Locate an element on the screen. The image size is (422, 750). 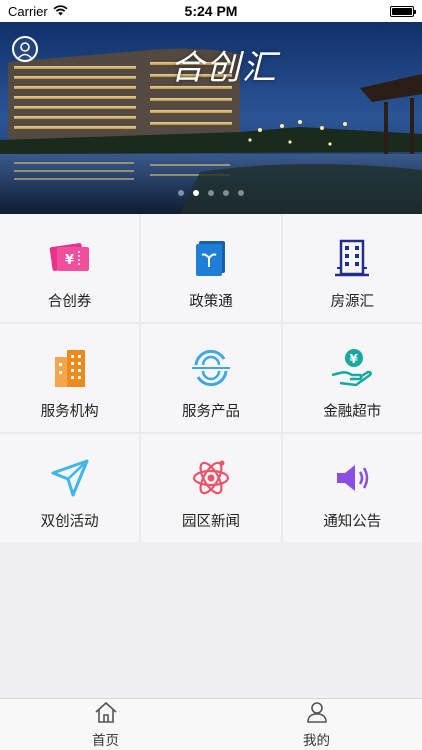
grid-item-label: 合创券 is located at coordinates (69, 302).